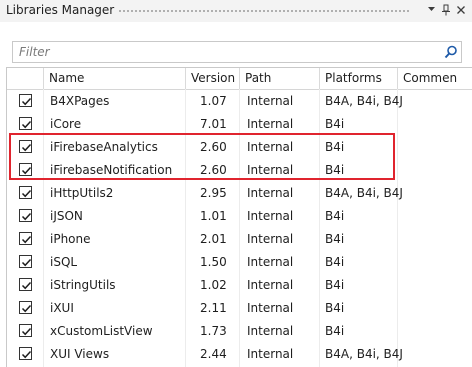  I want to click on chevron-down-icon, so click(431, 10).